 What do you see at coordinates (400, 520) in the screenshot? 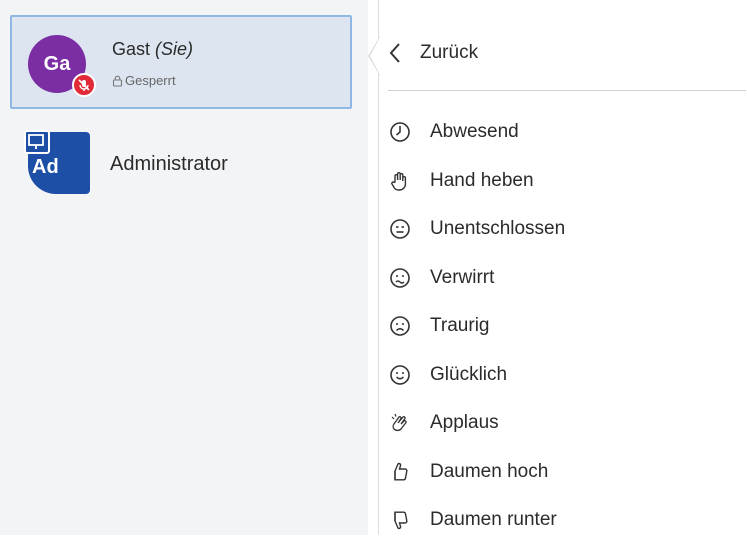
I see `thumbs-down-icon` at bounding box center [400, 520].